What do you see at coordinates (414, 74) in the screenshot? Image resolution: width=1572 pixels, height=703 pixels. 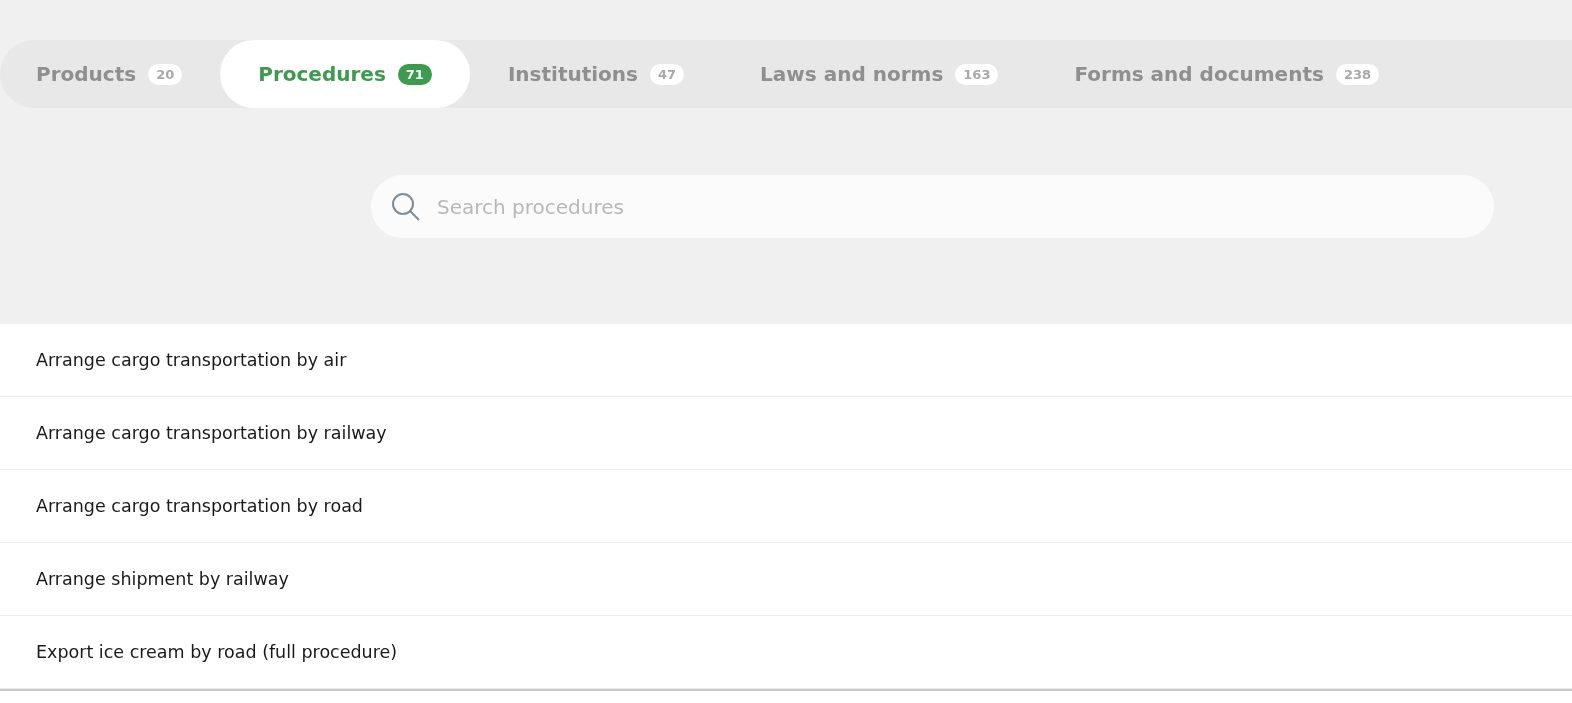 I see `count-badge: 71` at bounding box center [414, 74].